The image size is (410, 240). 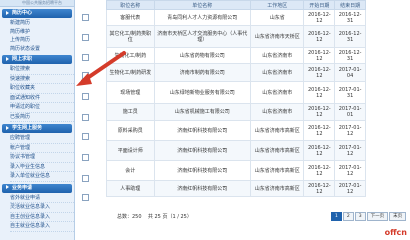 I want to click on sidebar-item-account-mgmt: 帐户管理, so click(x=42, y=148).